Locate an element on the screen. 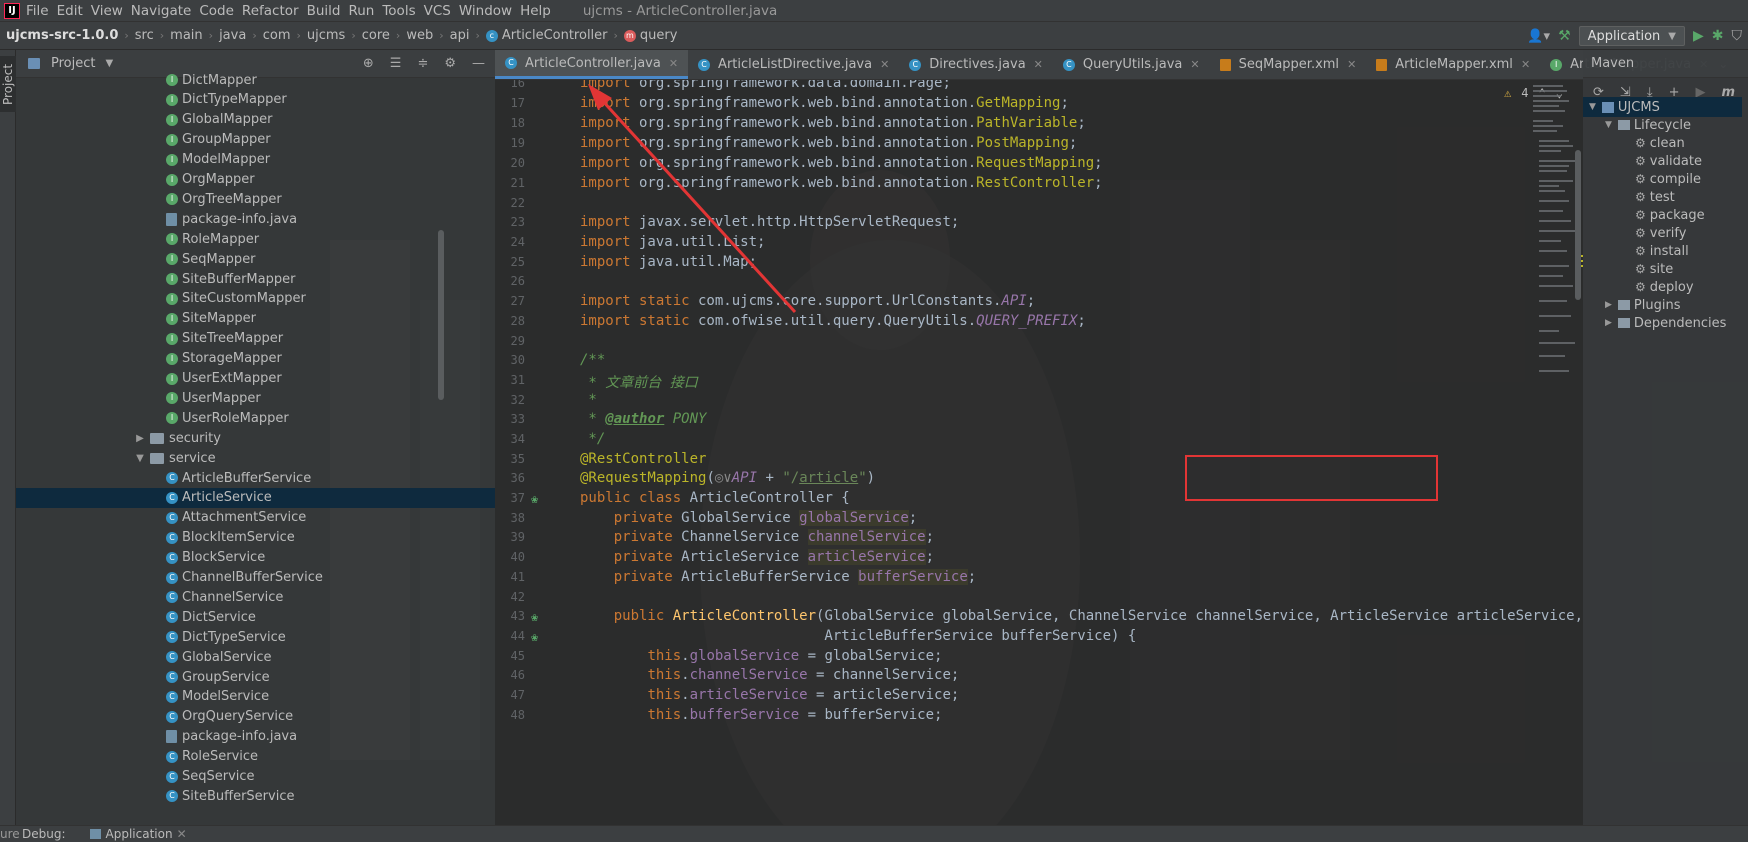 This screenshot has width=1748, height=842. run-icon: ▶ is located at coordinates (1698, 36).